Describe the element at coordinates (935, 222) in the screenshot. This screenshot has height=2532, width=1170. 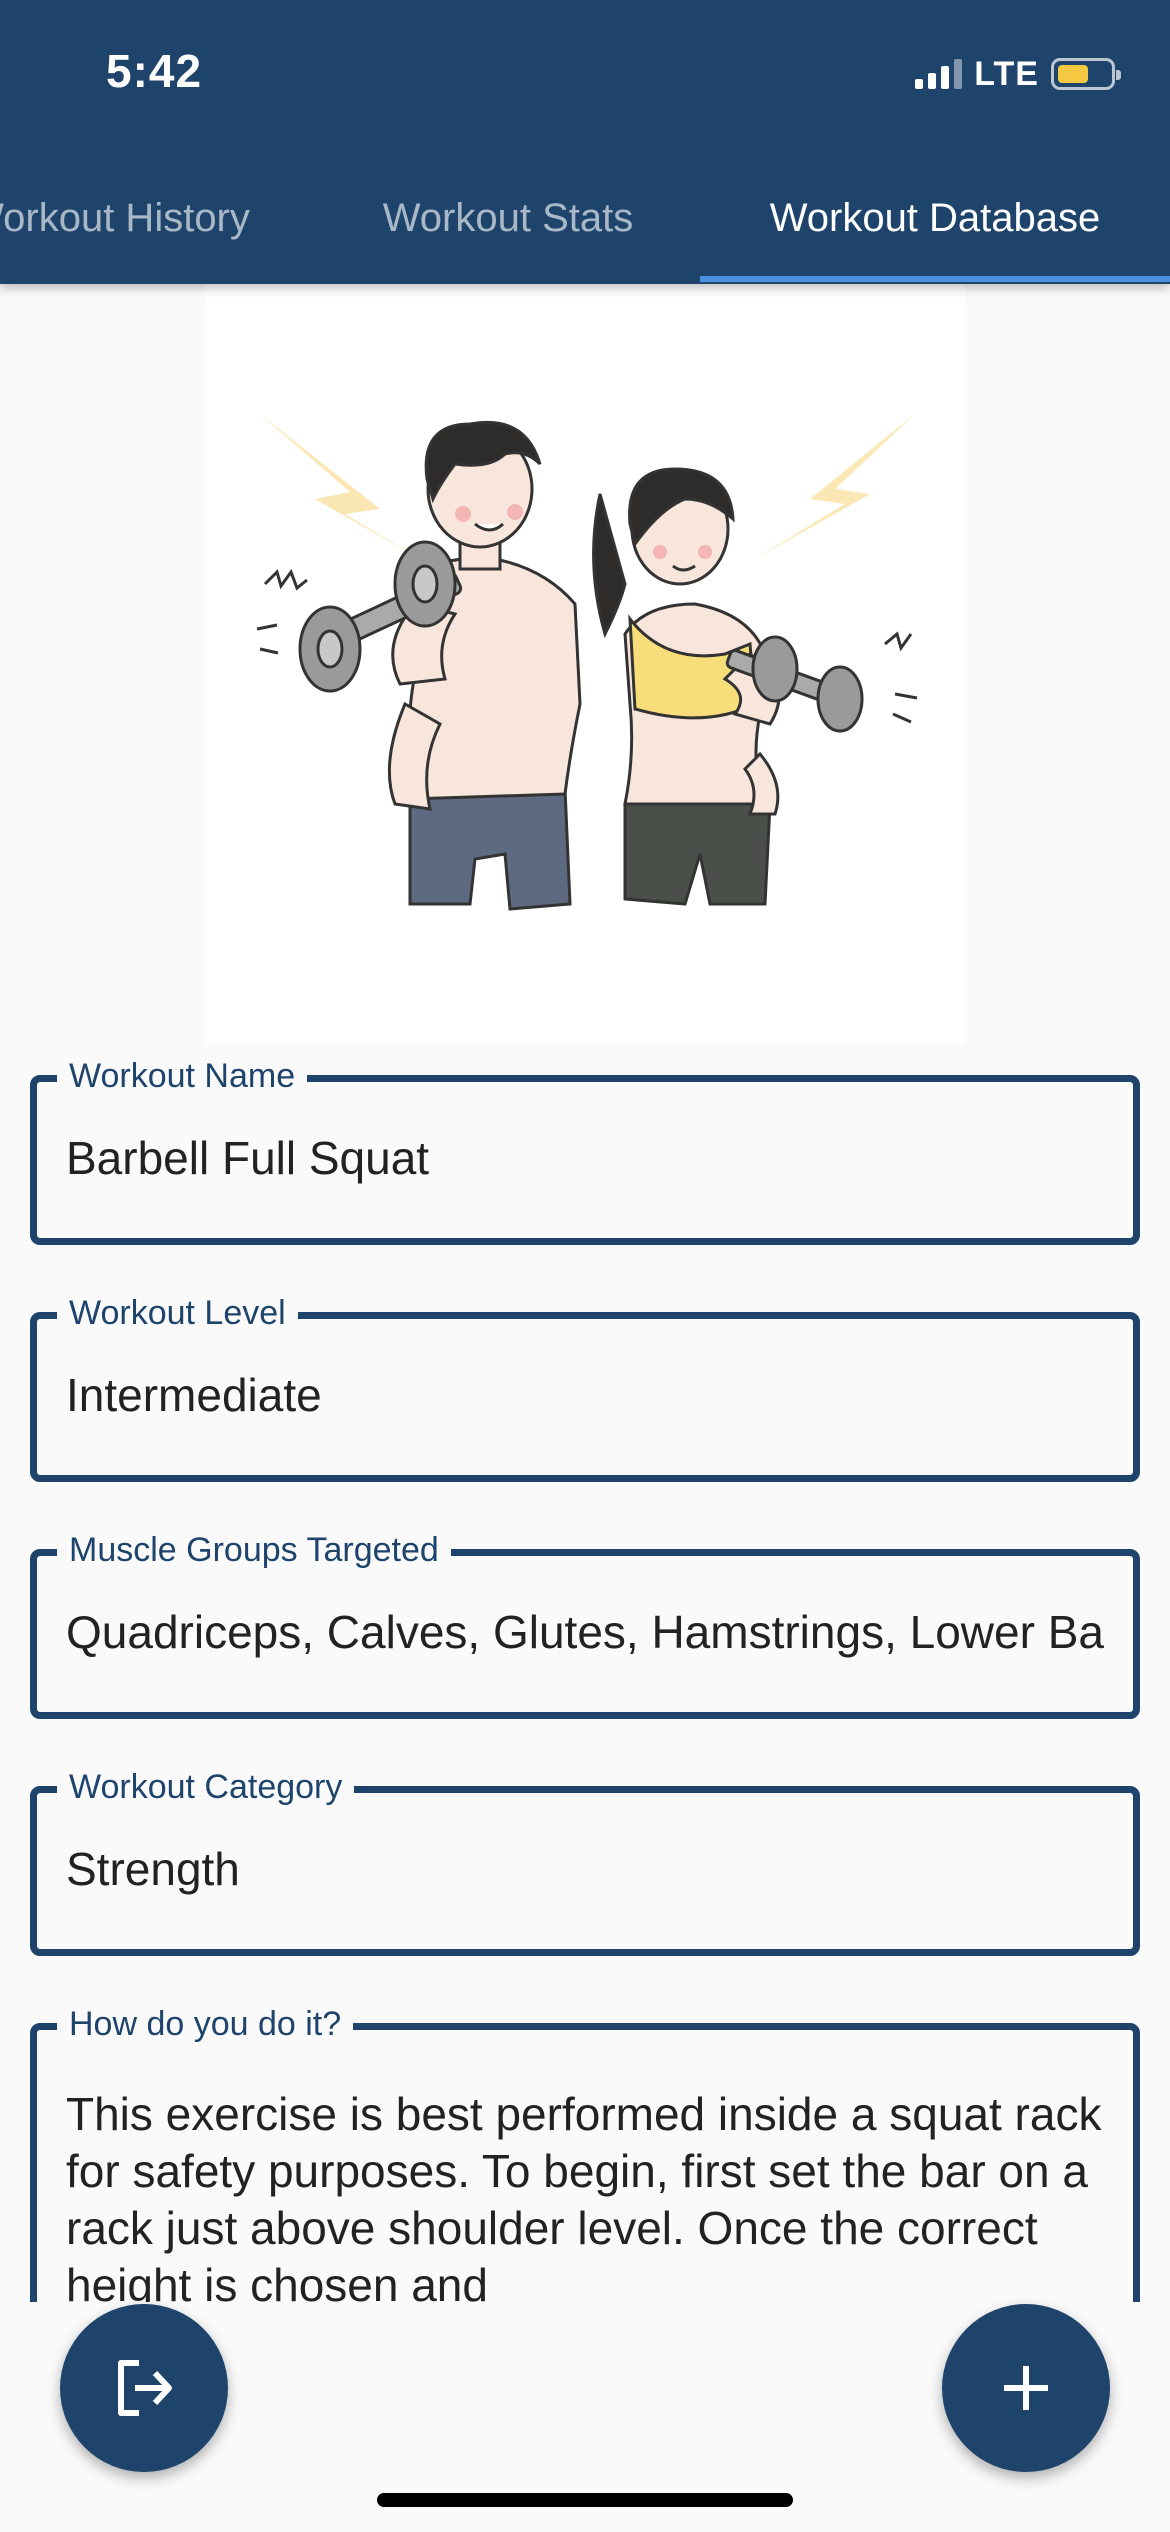
I see `tab-workout-database: Workout Database` at that location.